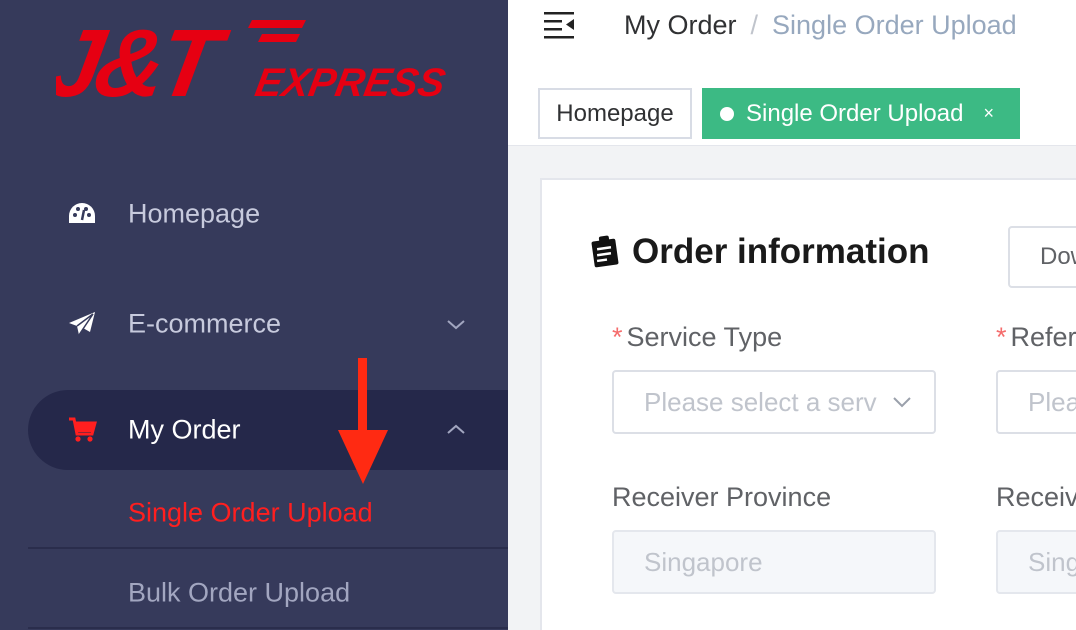 The height and width of the screenshot is (630, 1076). What do you see at coordinates (82, 430) in the screenshot?
I see `cart-icon` at bounding box center [82, 430].